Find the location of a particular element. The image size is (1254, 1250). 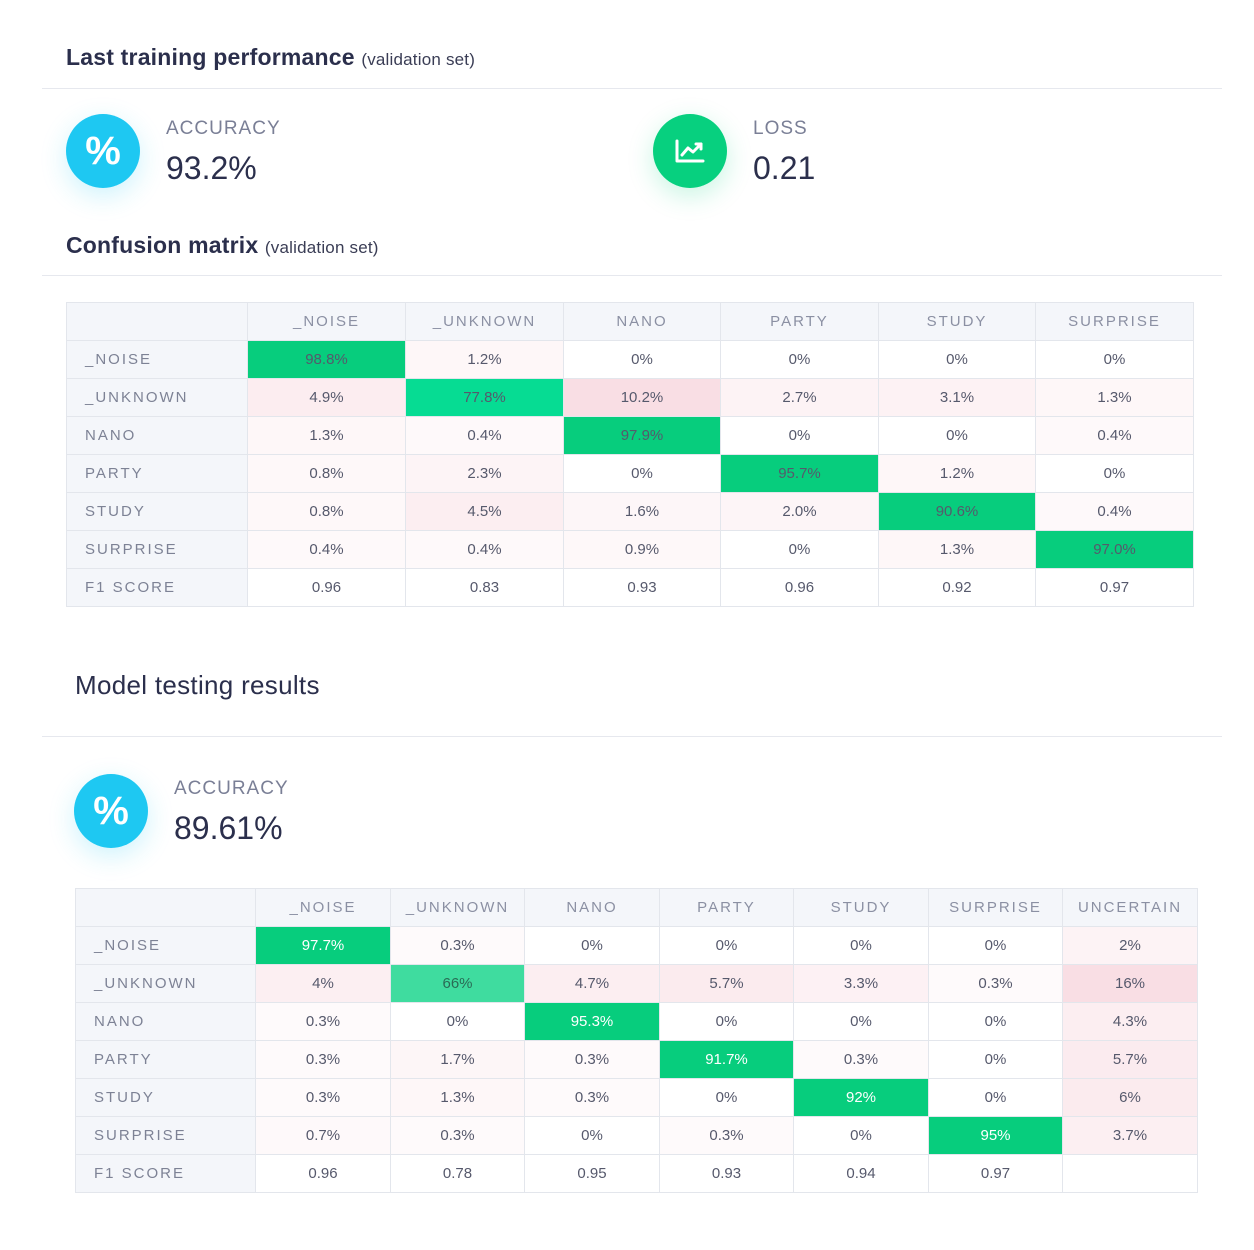

matrix-cell: 92% is located at coordinates (861, 1097).